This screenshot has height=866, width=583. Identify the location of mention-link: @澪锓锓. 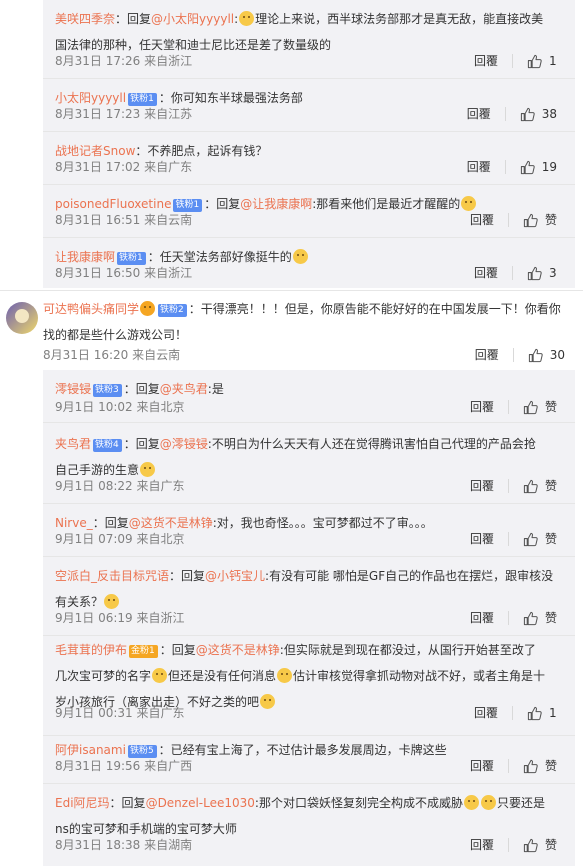
(184, 444).